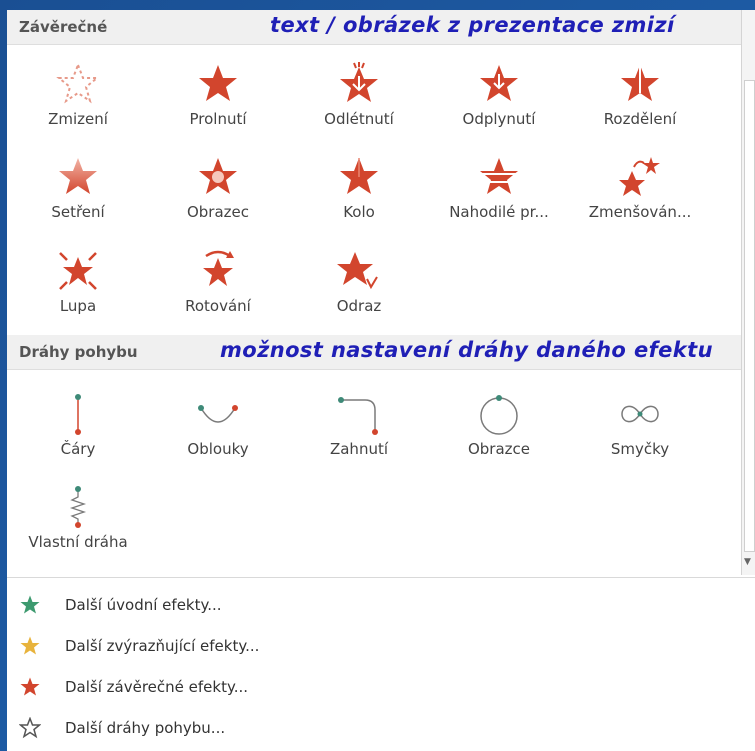  I want to click on effect-odraz: Odraz, so click(359, 282).